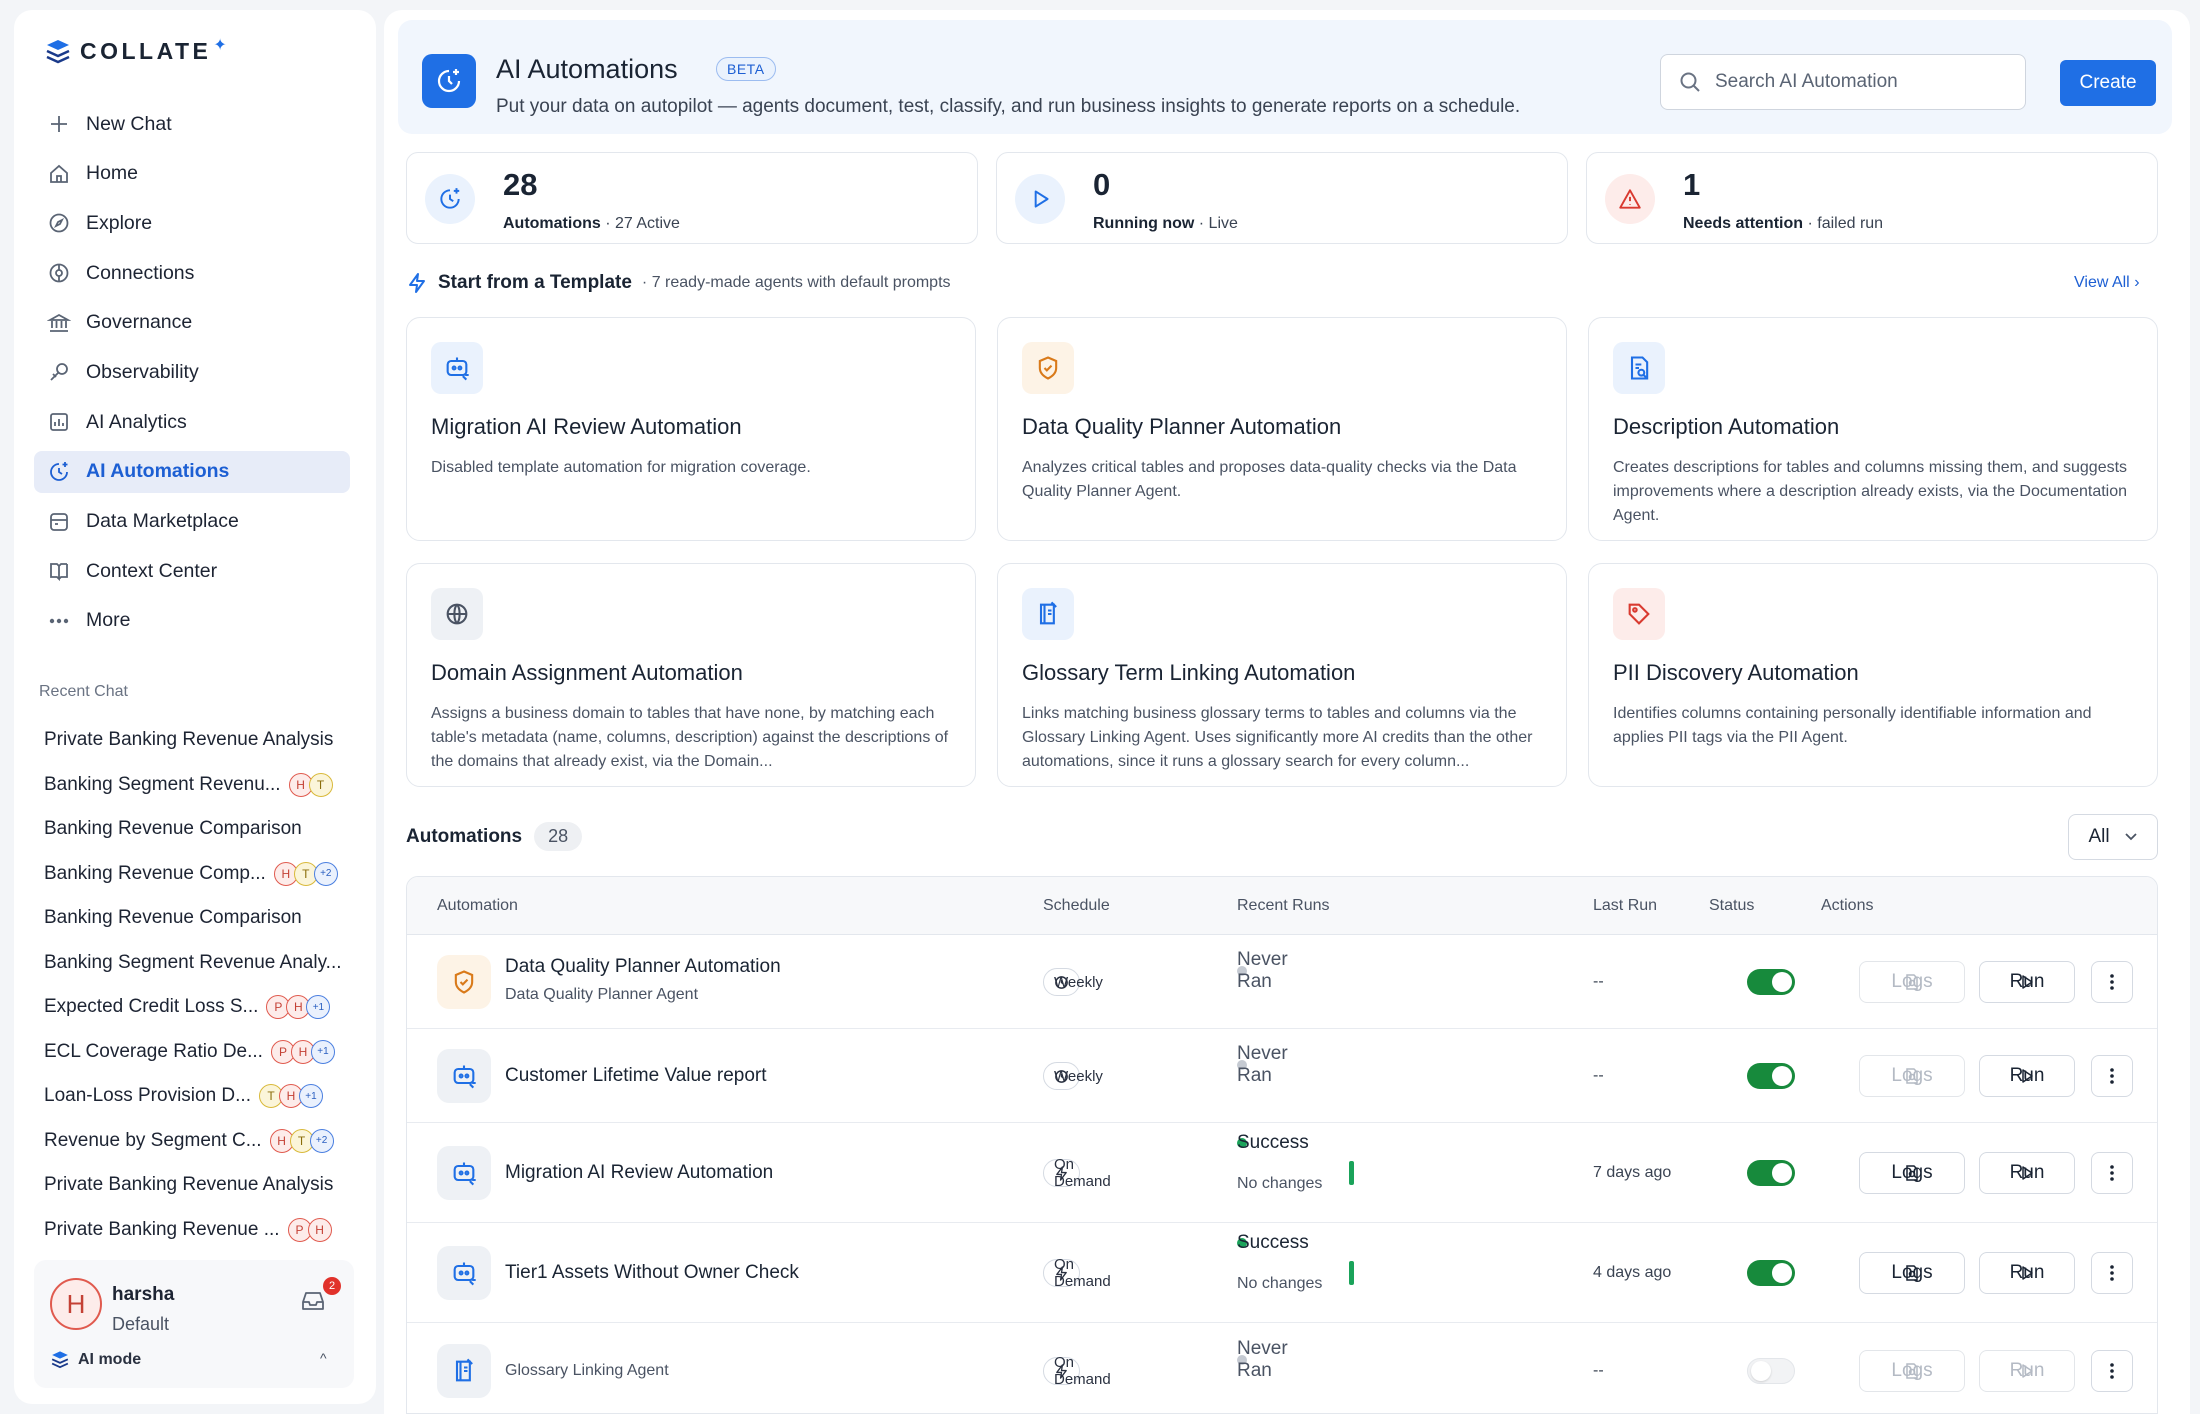 Image resolution: width=2200 pixels, height=1414 pixels. I want to click on recent-chat-item: Revenue by Segment C... H T +2, so click(204, 1141).